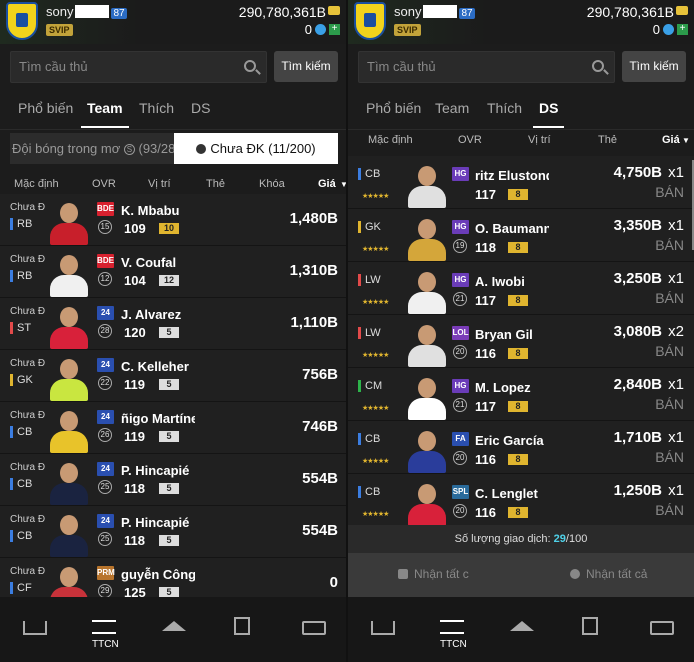  I want to click on username: sony 87, so click(434, 11).